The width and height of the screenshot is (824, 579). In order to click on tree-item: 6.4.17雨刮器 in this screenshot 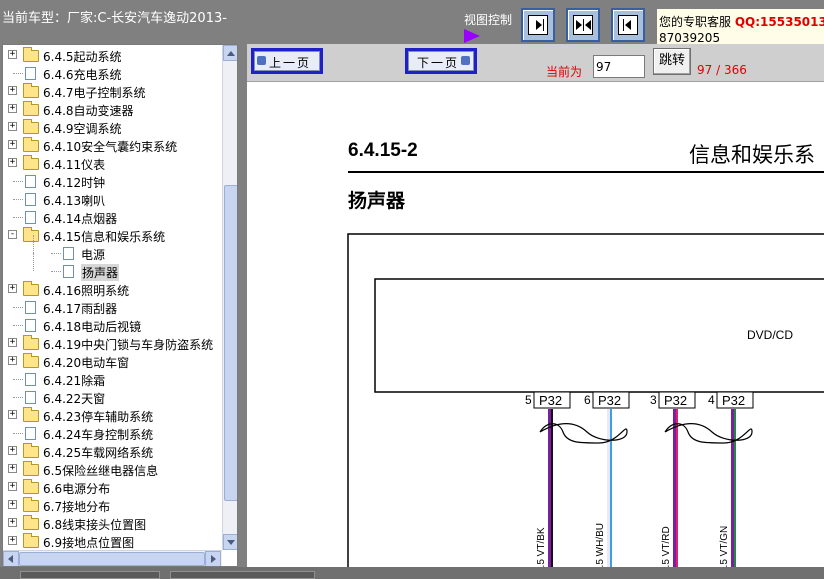, I will do `click(112, 307)`.